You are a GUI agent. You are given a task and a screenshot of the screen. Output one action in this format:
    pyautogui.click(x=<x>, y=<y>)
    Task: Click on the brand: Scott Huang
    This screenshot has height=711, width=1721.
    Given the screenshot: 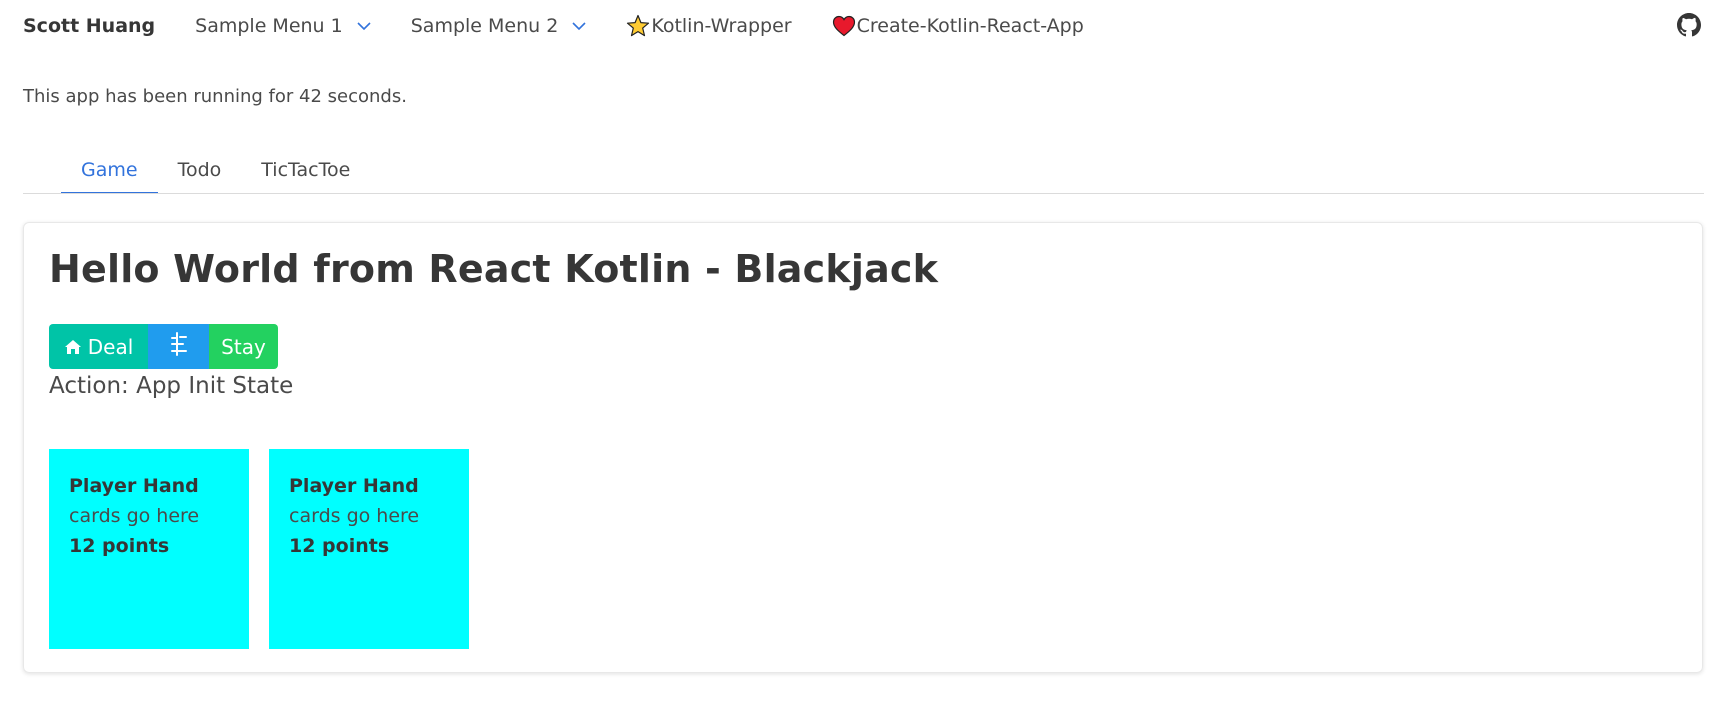 What is the action you would take?
    pyautogui.click(x=89, y=26)
    